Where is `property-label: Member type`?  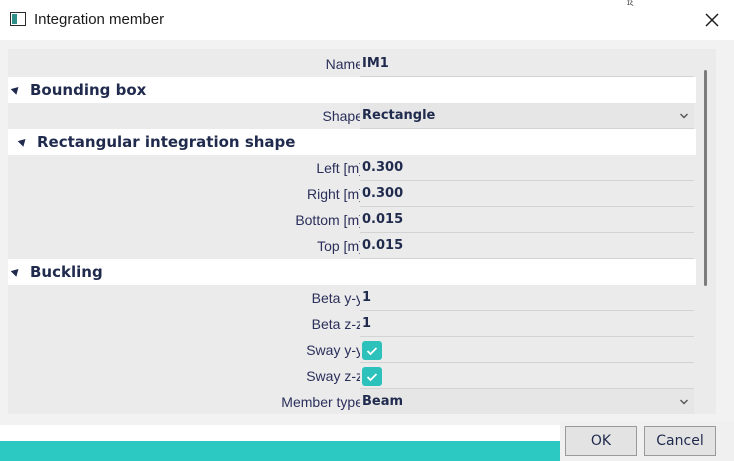
property-label: Member type is located at coordinates (322, 402).